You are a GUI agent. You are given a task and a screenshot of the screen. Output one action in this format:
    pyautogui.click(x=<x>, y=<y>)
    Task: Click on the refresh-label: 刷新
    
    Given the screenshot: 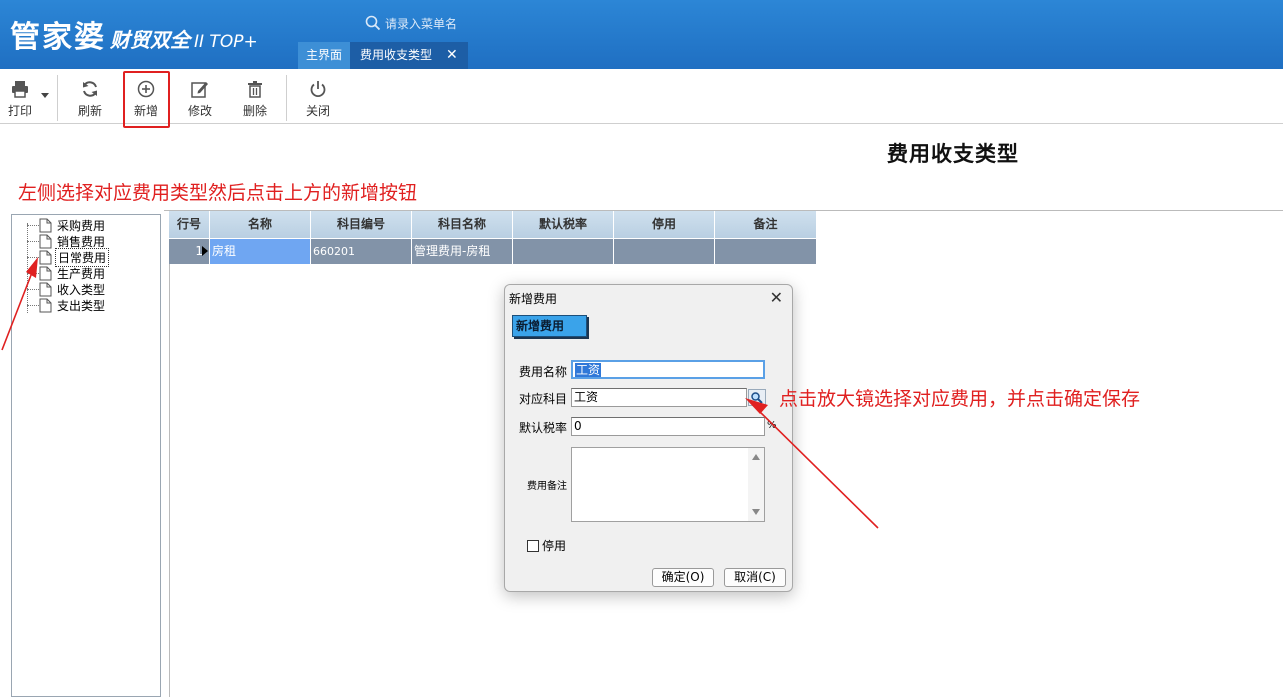 What is the action you would take?
    pyautogui.click(x=89, y=111)
    